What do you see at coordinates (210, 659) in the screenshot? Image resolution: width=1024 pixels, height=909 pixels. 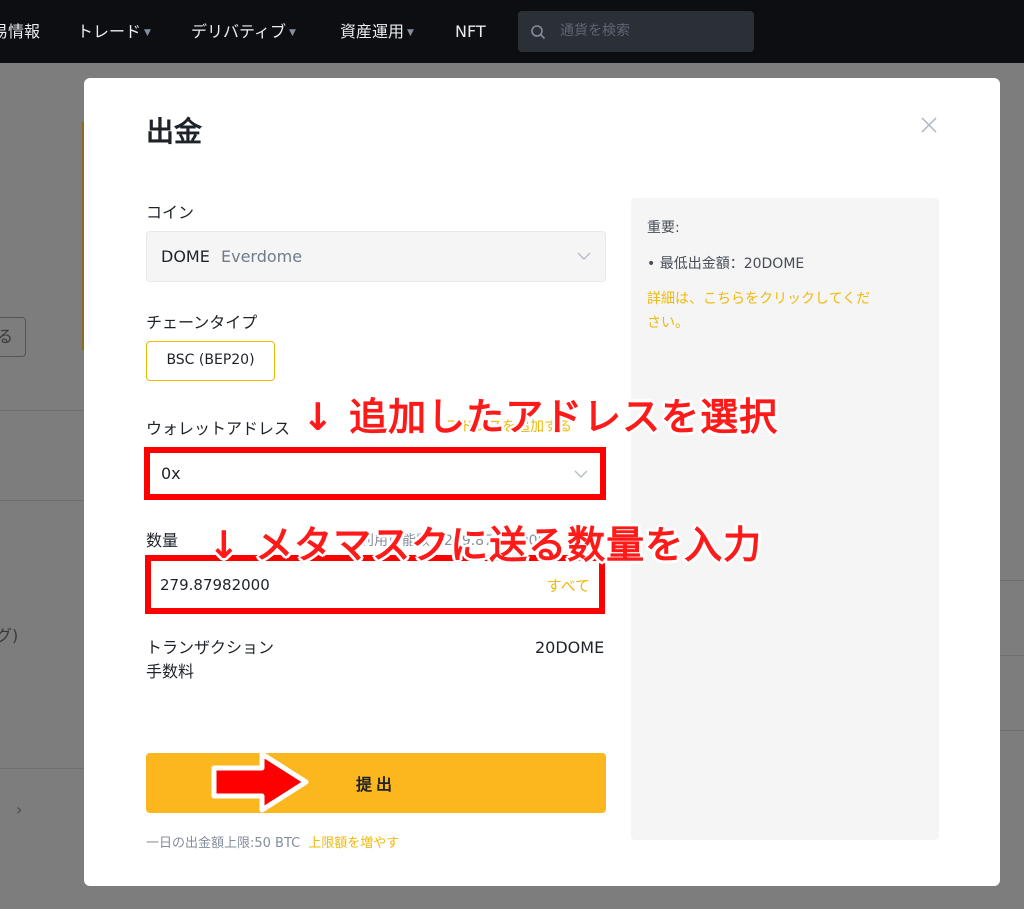 I see `transaction-fee-label: トランザクション 手数料` at bounding box center [210, 659].